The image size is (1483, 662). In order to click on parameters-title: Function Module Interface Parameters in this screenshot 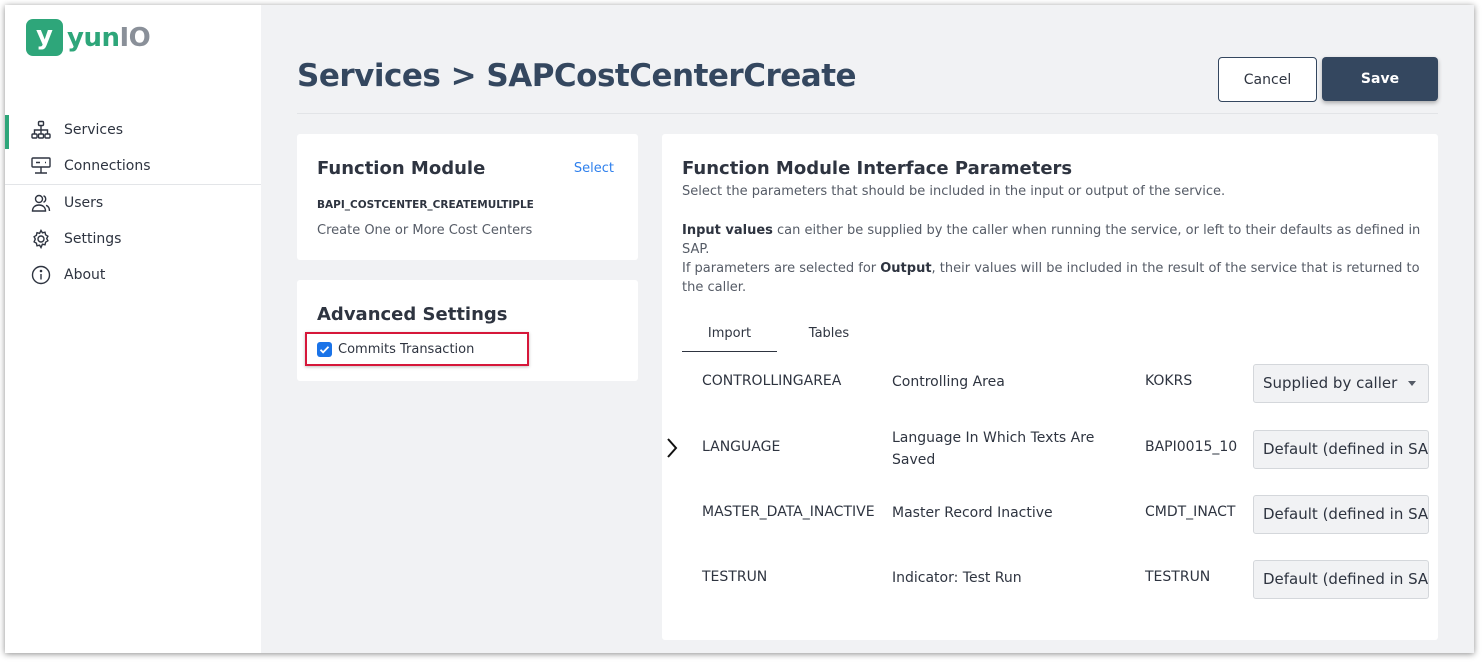, I will do `click(877, 168)`.